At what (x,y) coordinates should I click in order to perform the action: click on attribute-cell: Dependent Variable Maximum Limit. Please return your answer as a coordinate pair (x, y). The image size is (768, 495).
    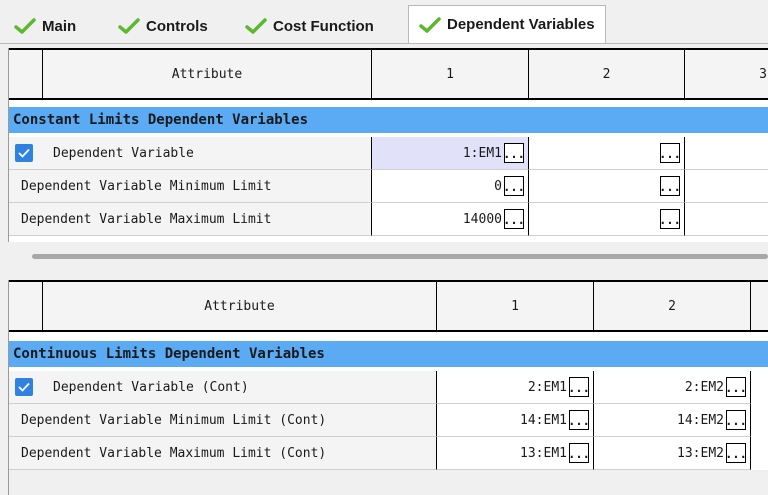
    Looking at the image, I should click on (190, 219).